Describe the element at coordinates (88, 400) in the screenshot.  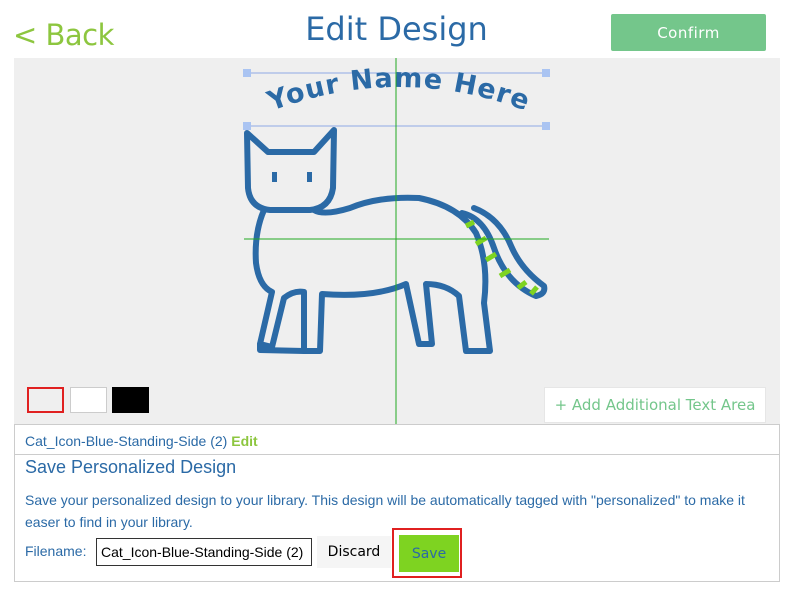
I see `swatch-white` at that location.